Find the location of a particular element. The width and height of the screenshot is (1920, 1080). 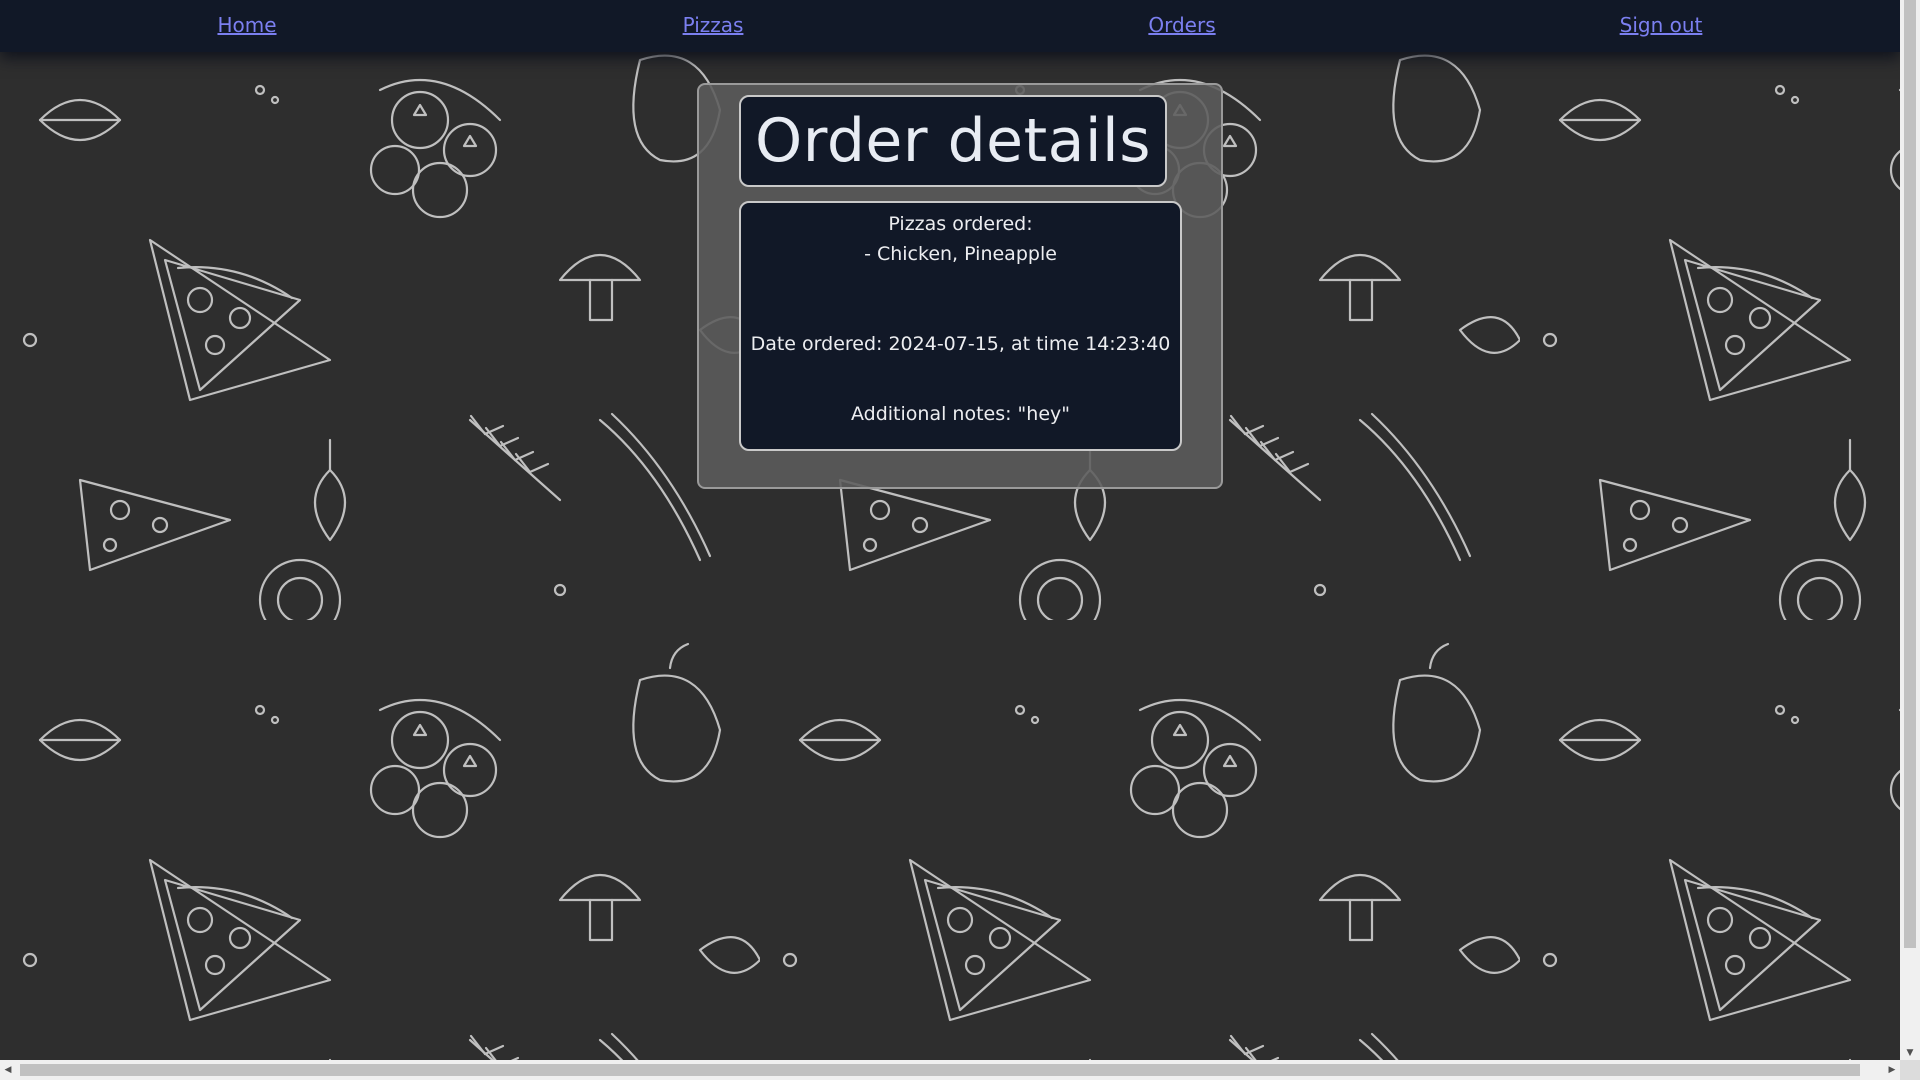

scrollbar-corner is located at coordinates (1910, 1070).